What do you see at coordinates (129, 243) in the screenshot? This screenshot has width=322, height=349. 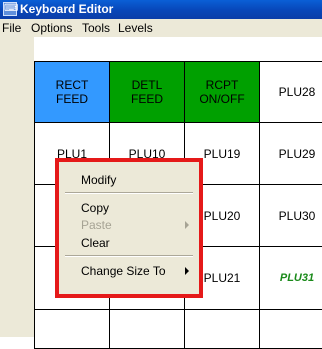 I see `menu-item-clear: Clear` at bounding box center [129, 243].